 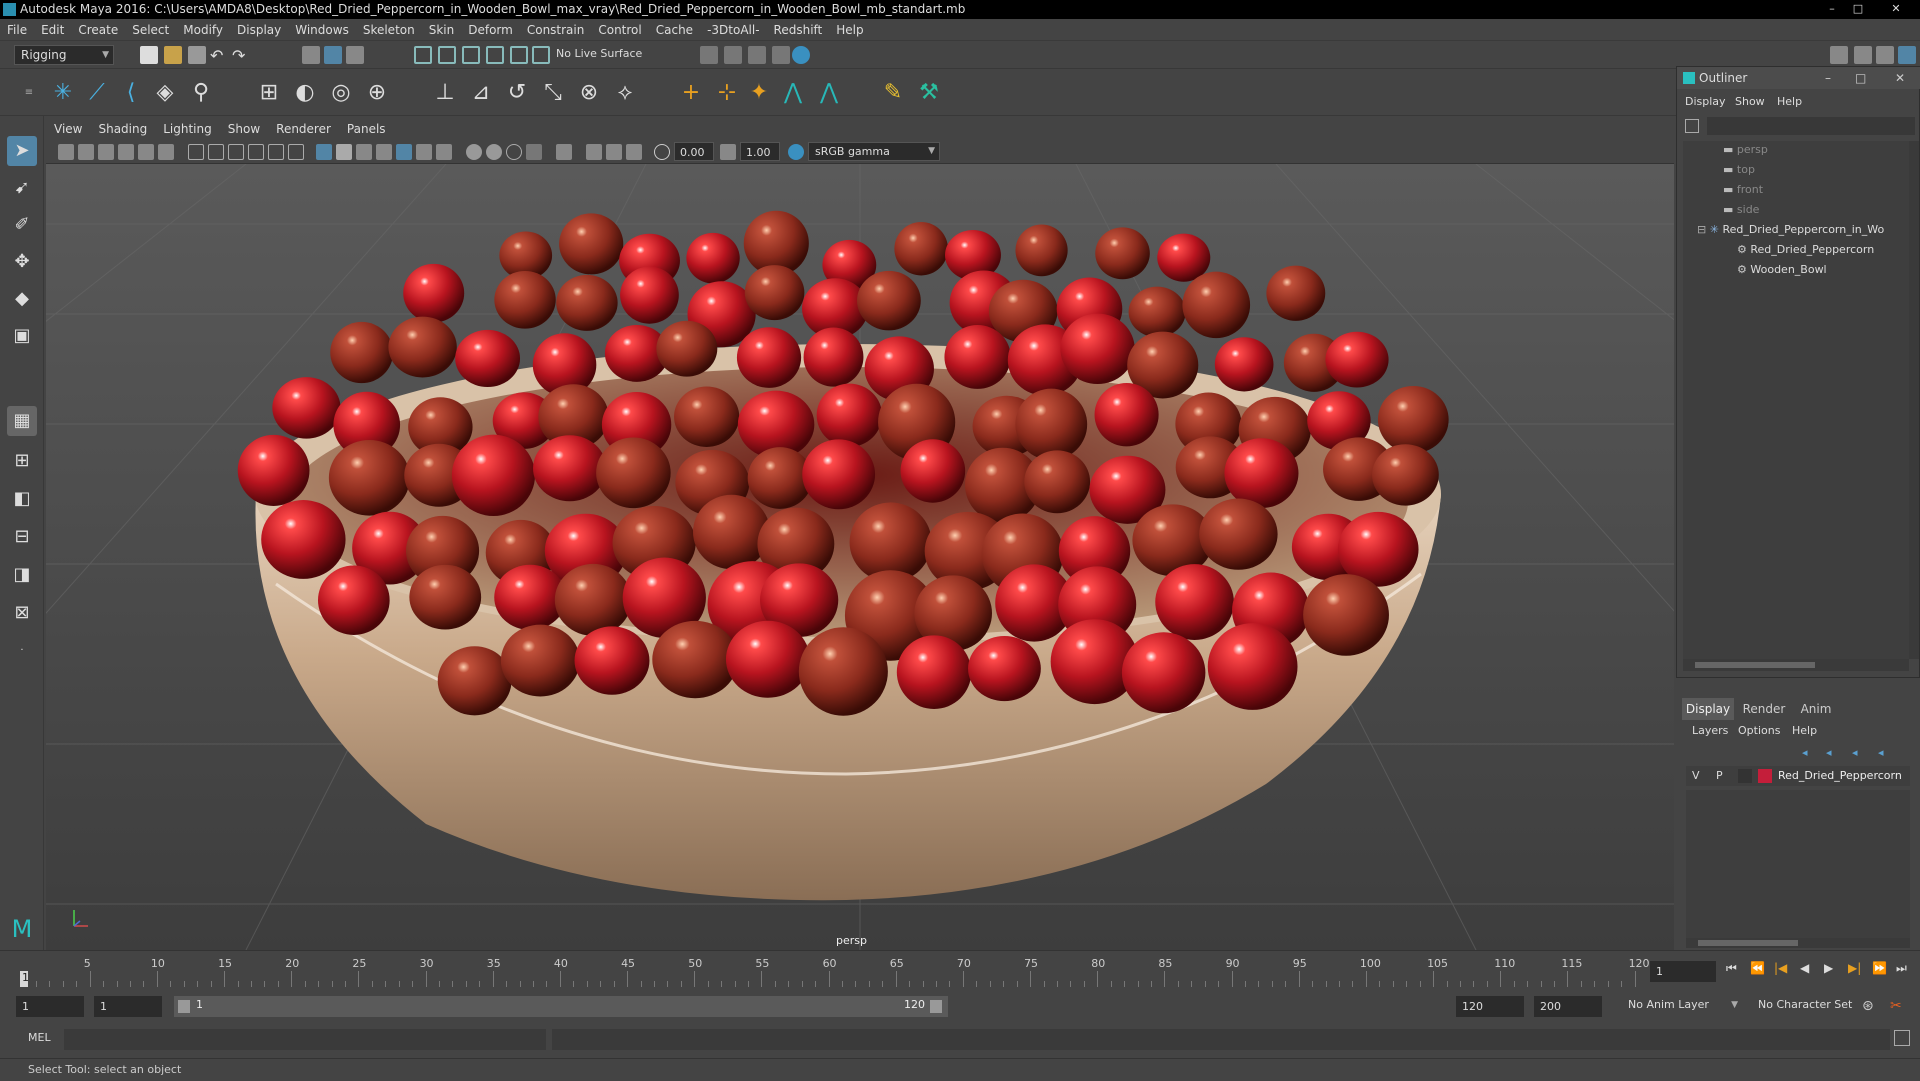 What do you see at coordinates (305, 93) in the screenshot?
I see `paint-weights-icon: ◐` at bounding box center [305, 93].